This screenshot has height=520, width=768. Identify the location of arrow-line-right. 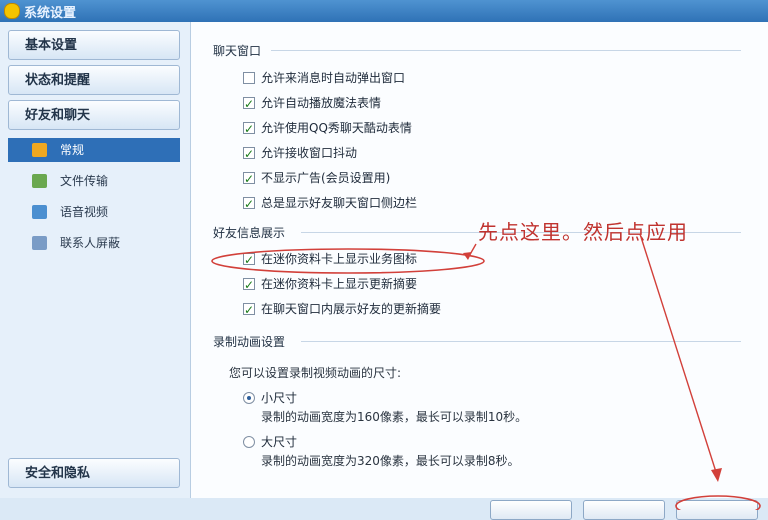
(678, 353).